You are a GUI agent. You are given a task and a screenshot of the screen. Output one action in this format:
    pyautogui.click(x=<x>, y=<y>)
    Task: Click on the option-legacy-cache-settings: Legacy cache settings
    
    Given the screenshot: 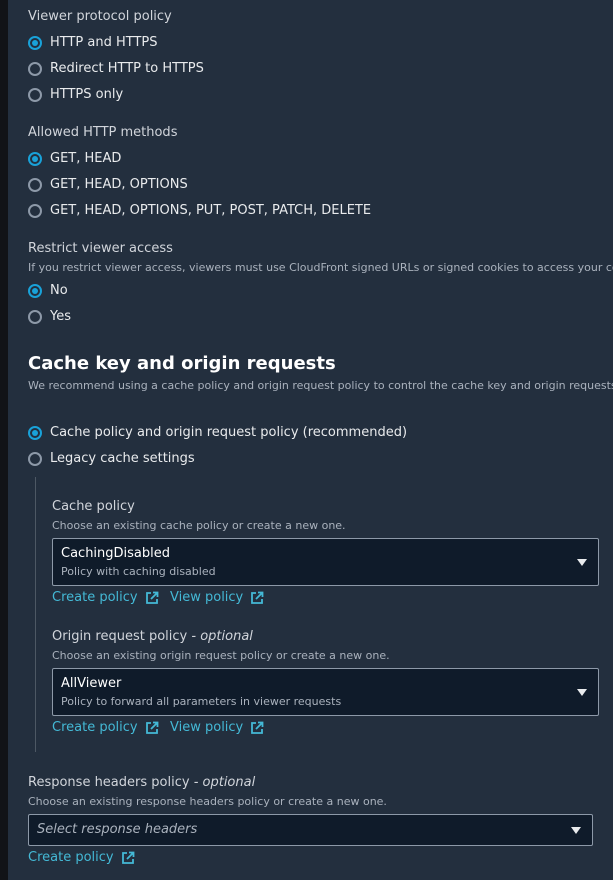 What is the action you would take?
    pyautogui.click(x=122, y=458)
    